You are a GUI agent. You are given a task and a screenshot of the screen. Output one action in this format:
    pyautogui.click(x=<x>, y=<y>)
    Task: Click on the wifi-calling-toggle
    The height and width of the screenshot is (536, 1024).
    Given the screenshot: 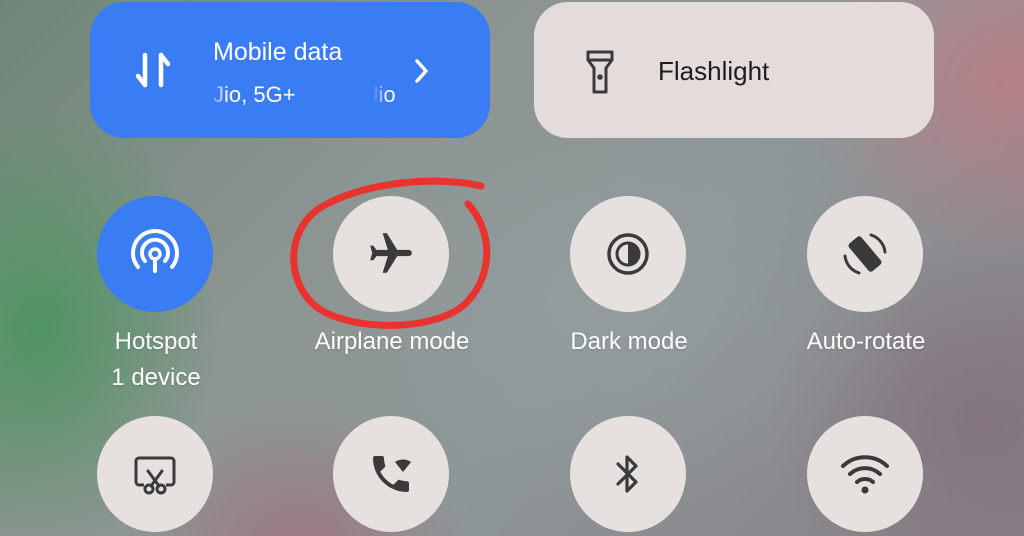 What is the action you would take?
    pyautogui.click(x=391, y=474)
    